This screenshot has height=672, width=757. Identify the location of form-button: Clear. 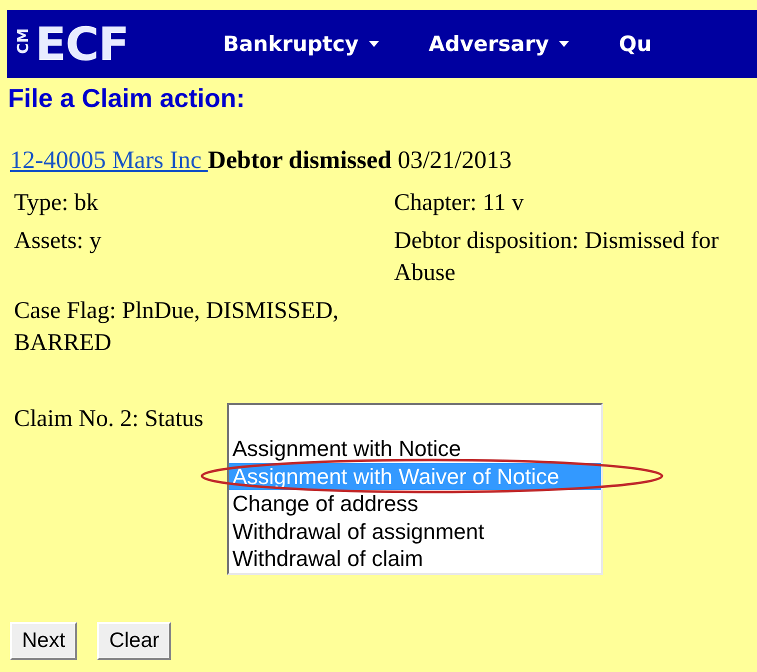
(134, 641).